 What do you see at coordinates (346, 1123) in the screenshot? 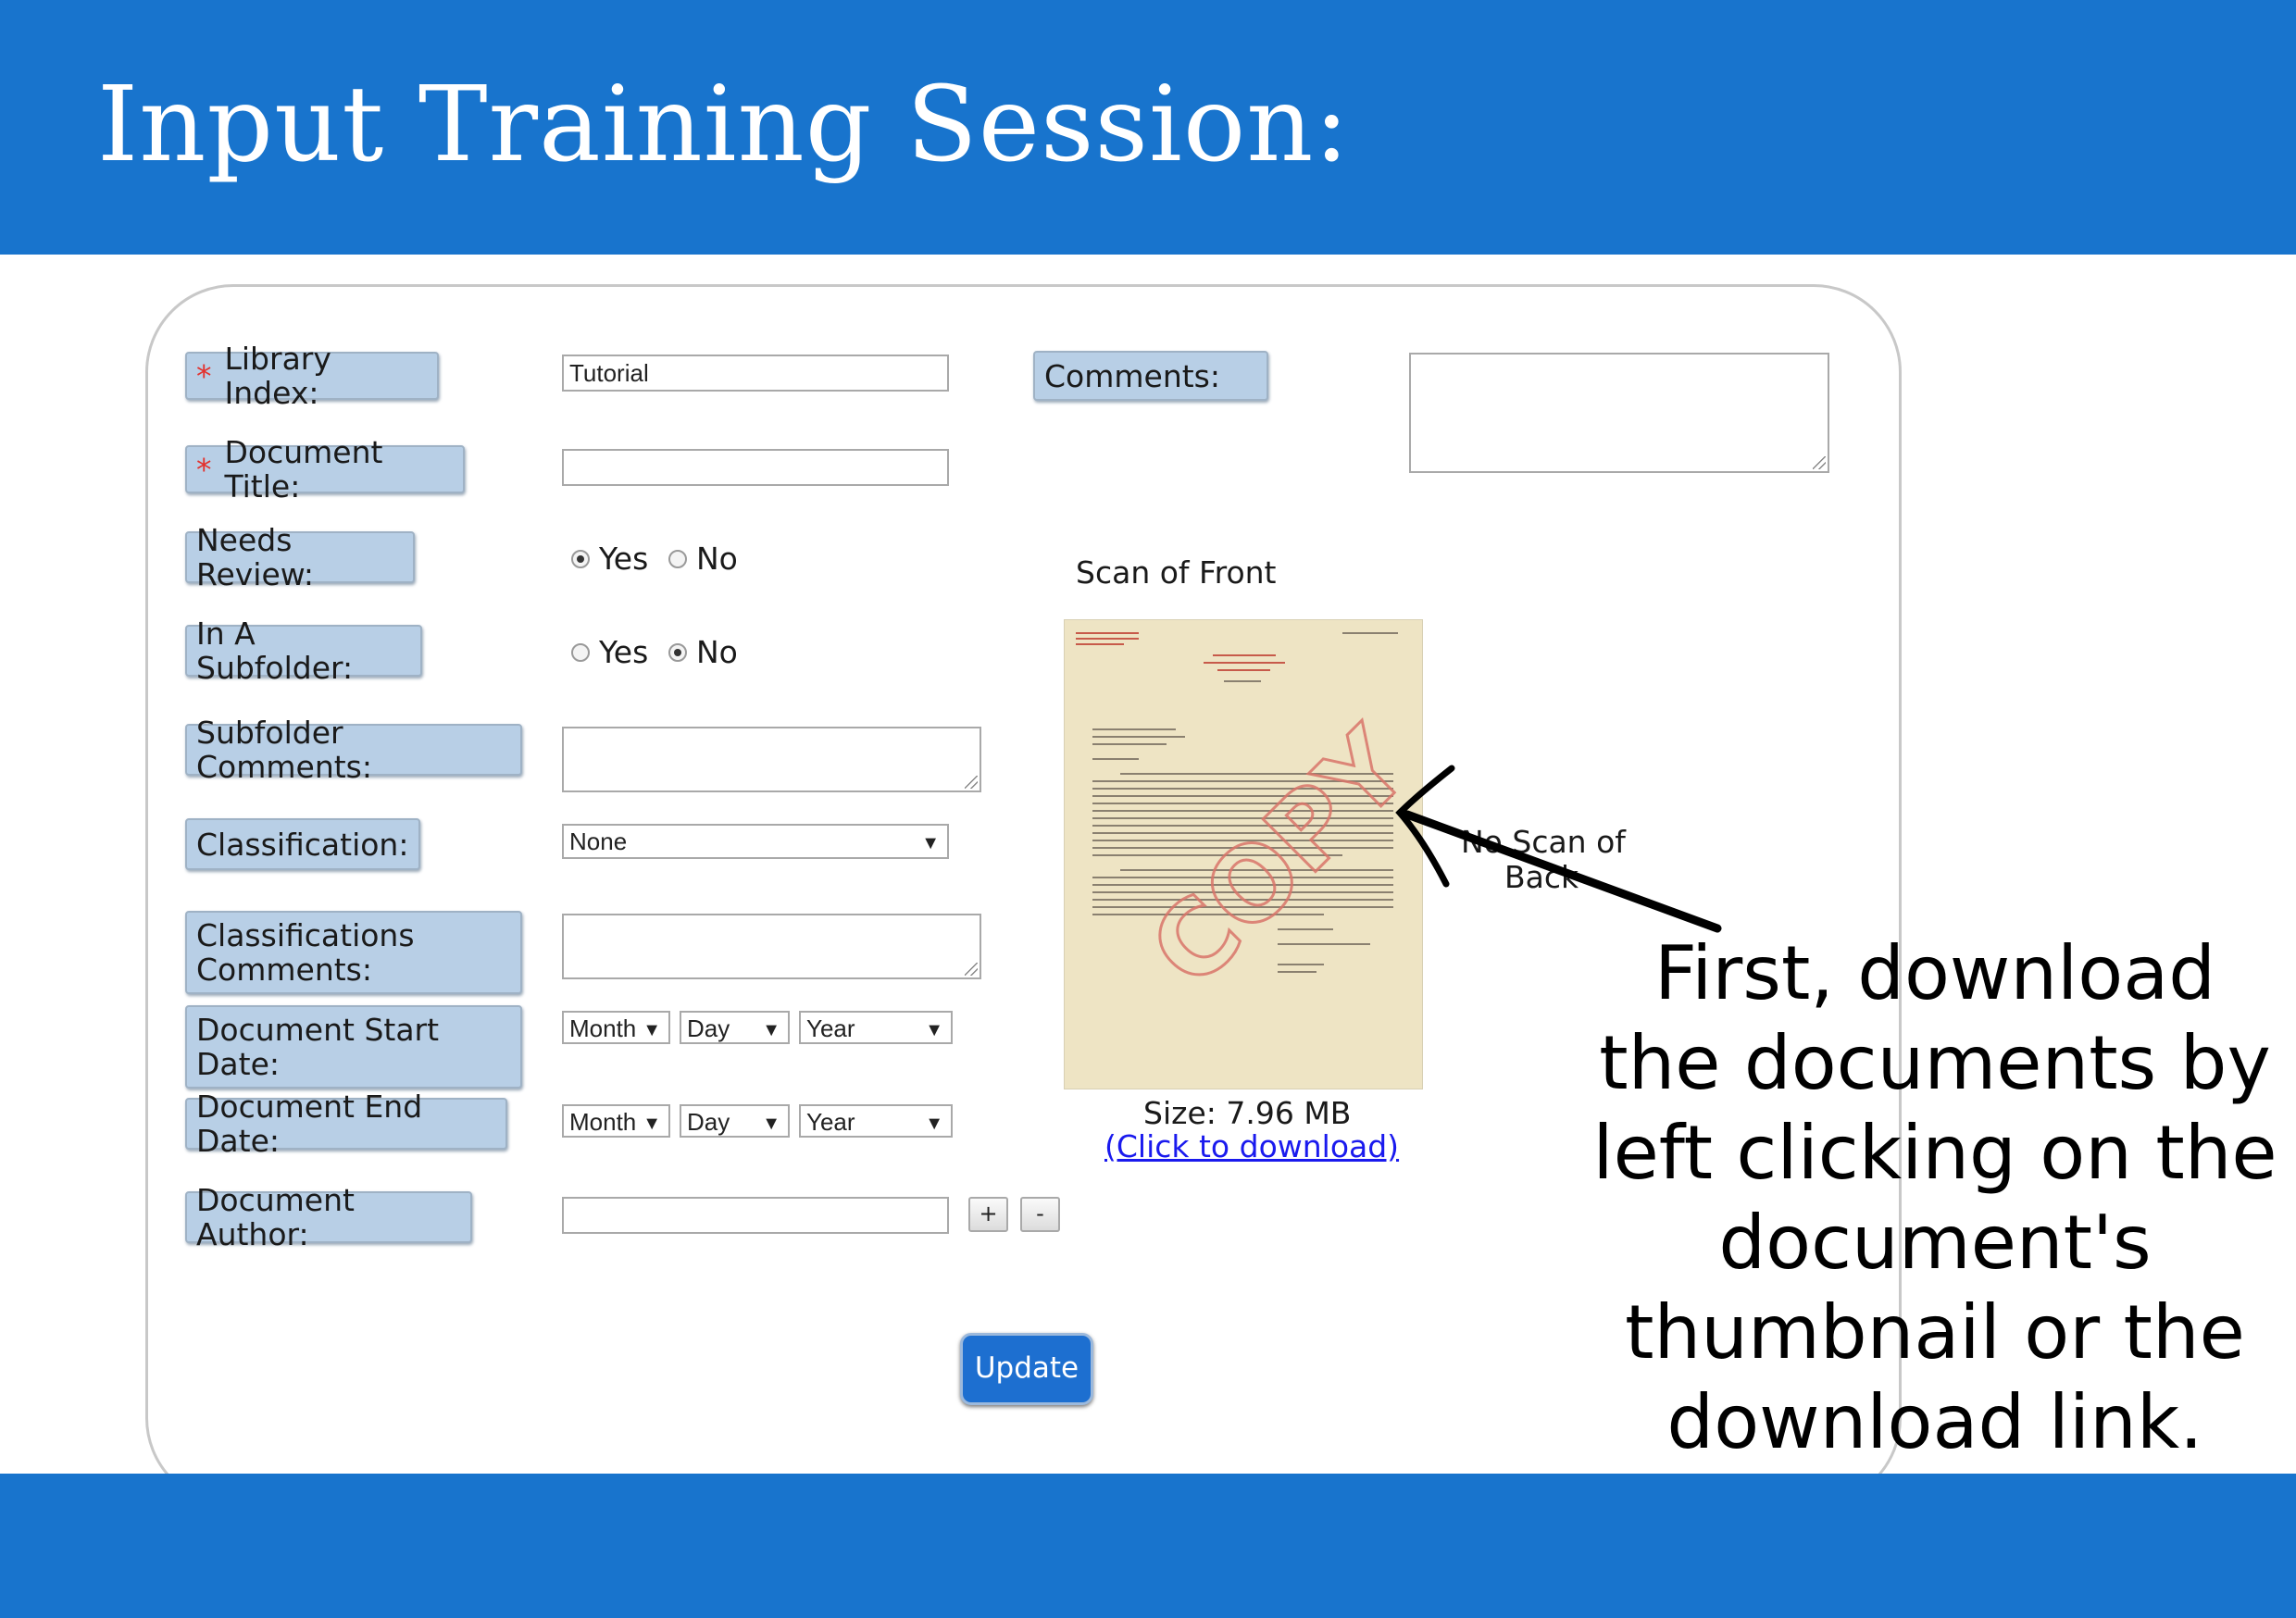
I see `document-end-date-label: Document End Date:` at bounding box center [346, 1123].